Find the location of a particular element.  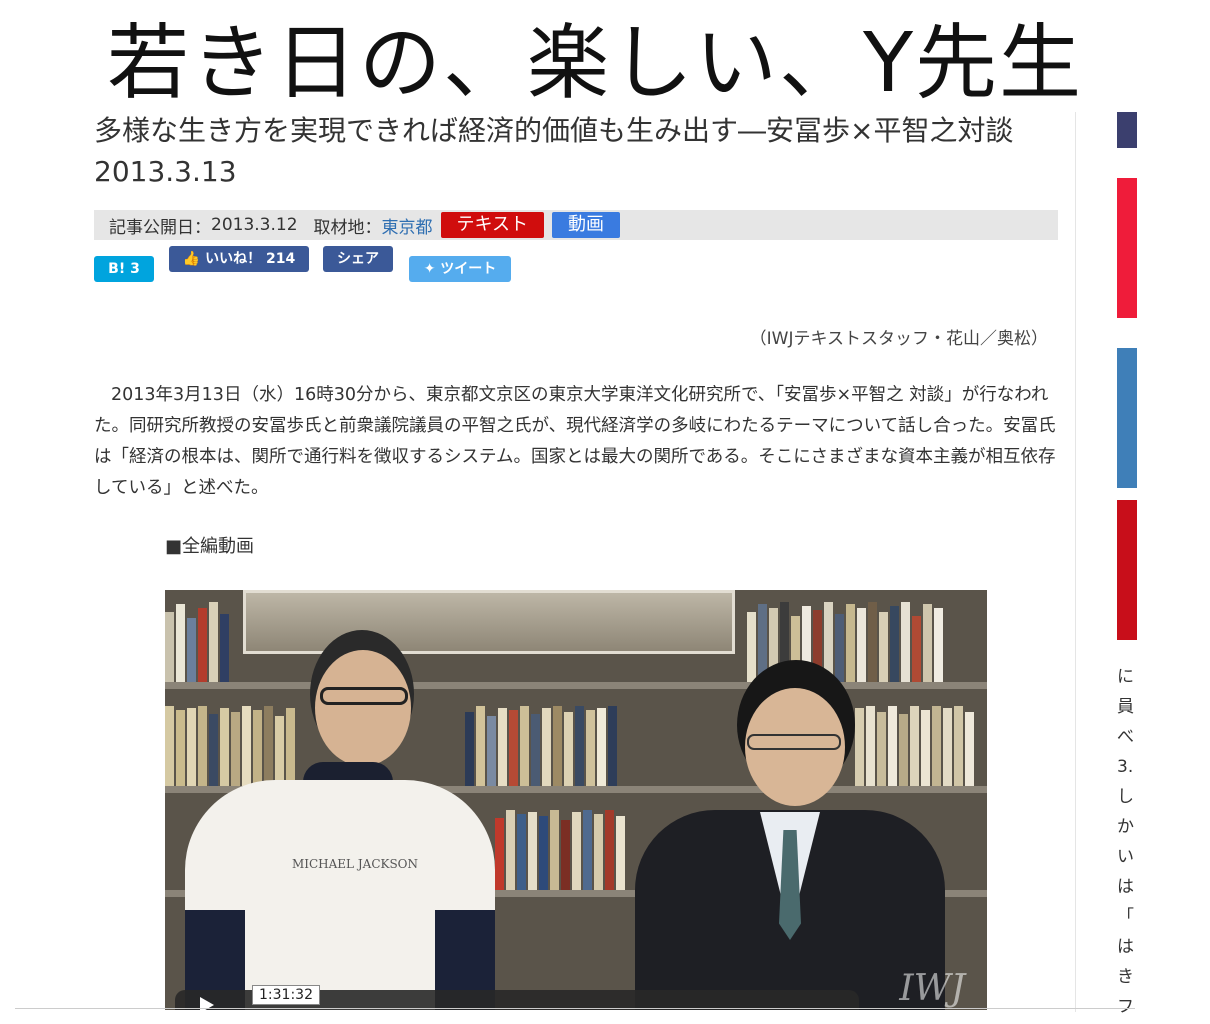

sidebar-snippets: に 員 べ 3. し か い は 「 は き フ is located at coordinates (1125, 842).